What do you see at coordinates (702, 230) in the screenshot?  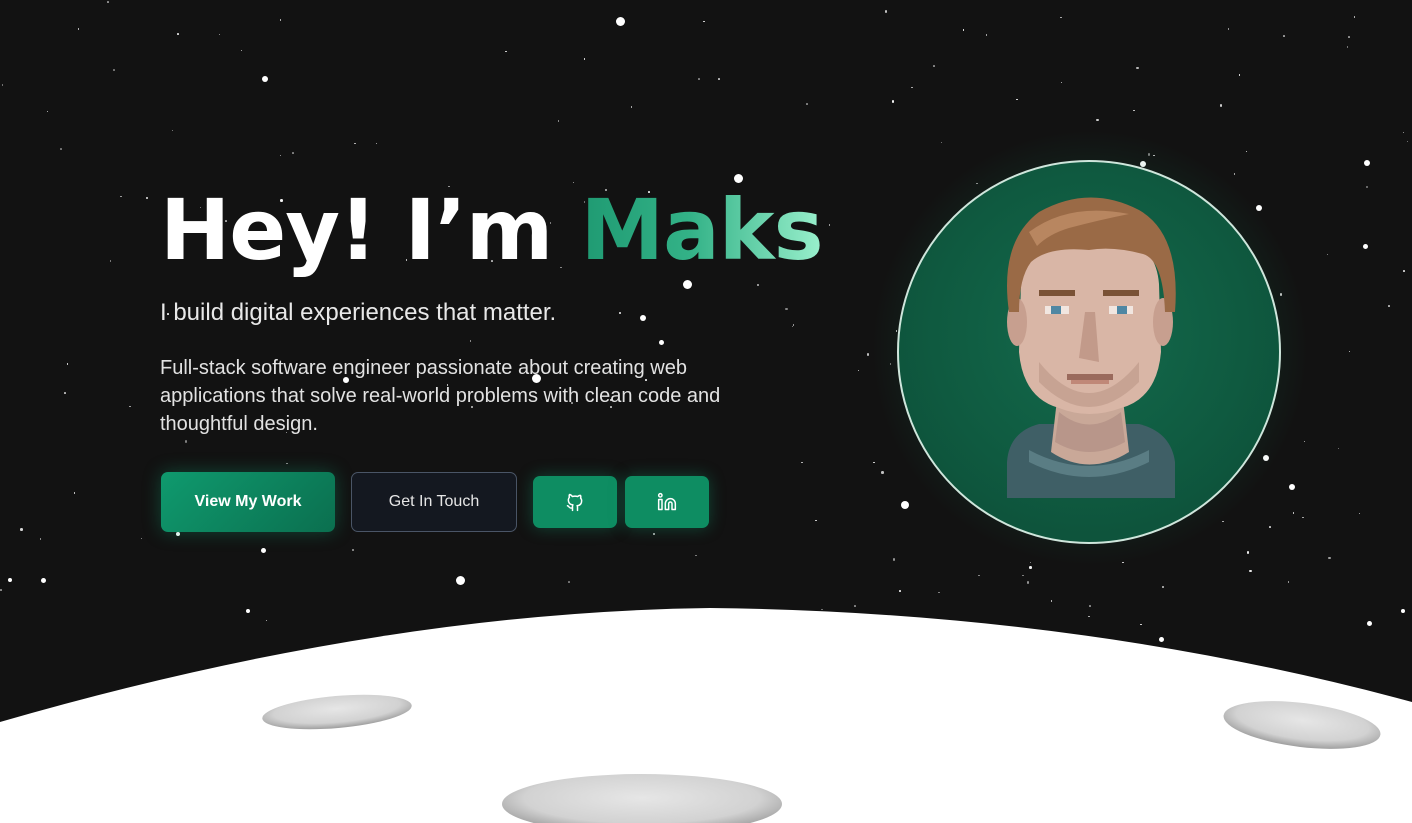 I see `name-text: Maks` at bounding box center [702, 230].